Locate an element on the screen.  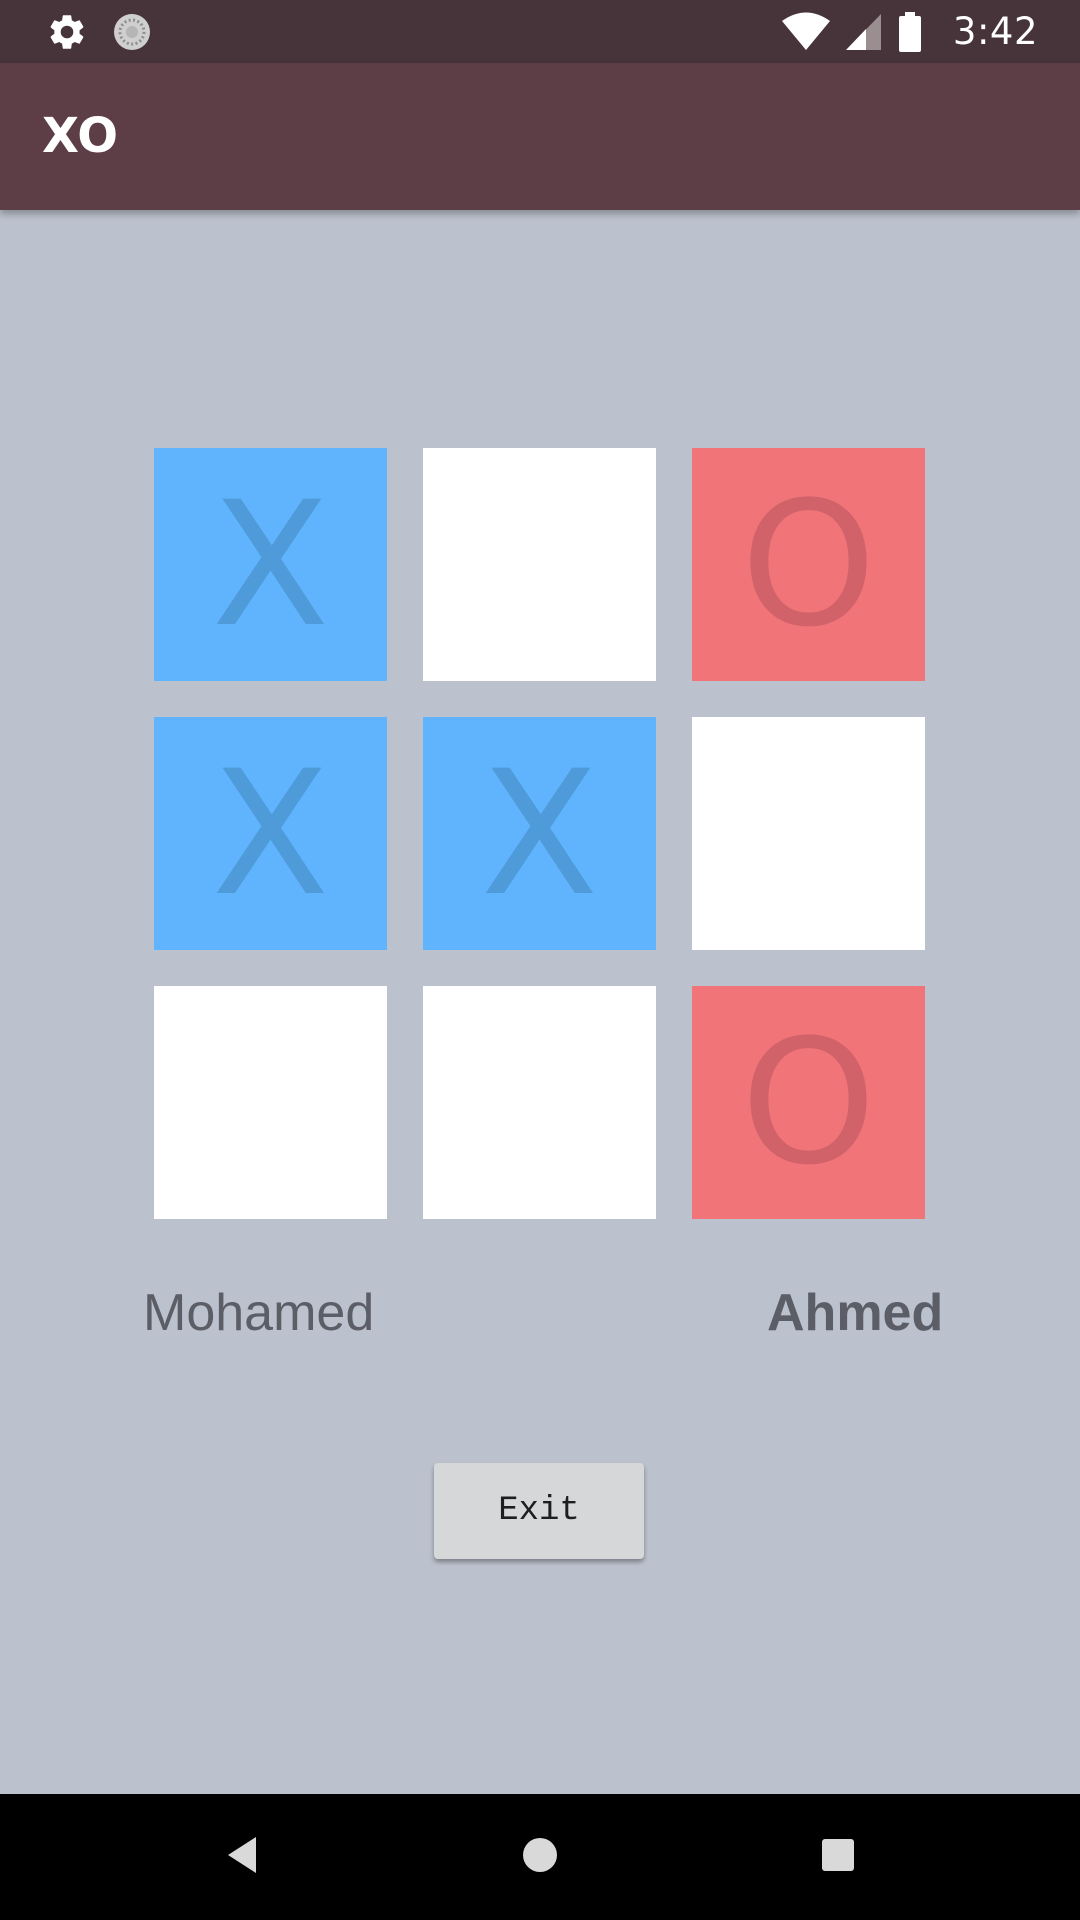
navigation-bar is located at coordinates (540, 1857).